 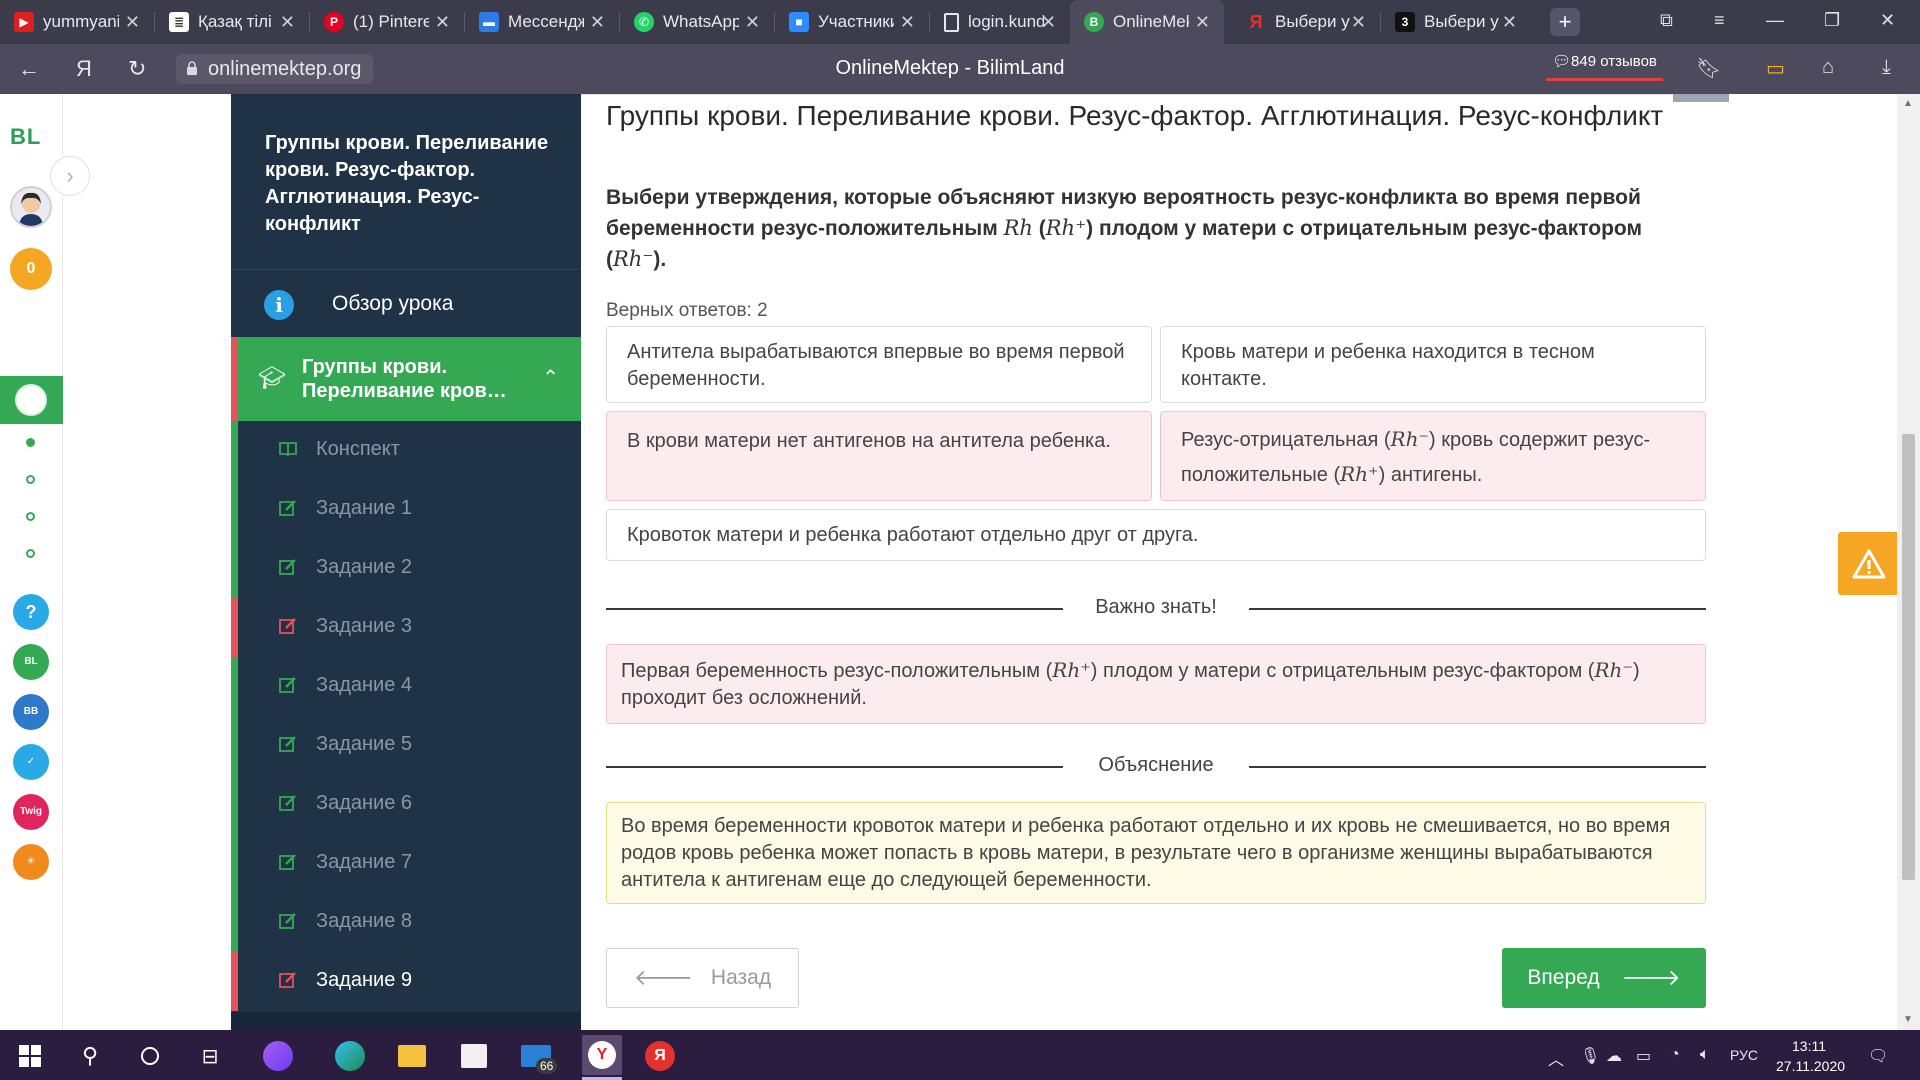 I want to click on onlinemektep-rail-item, so click(x=31, y=400).